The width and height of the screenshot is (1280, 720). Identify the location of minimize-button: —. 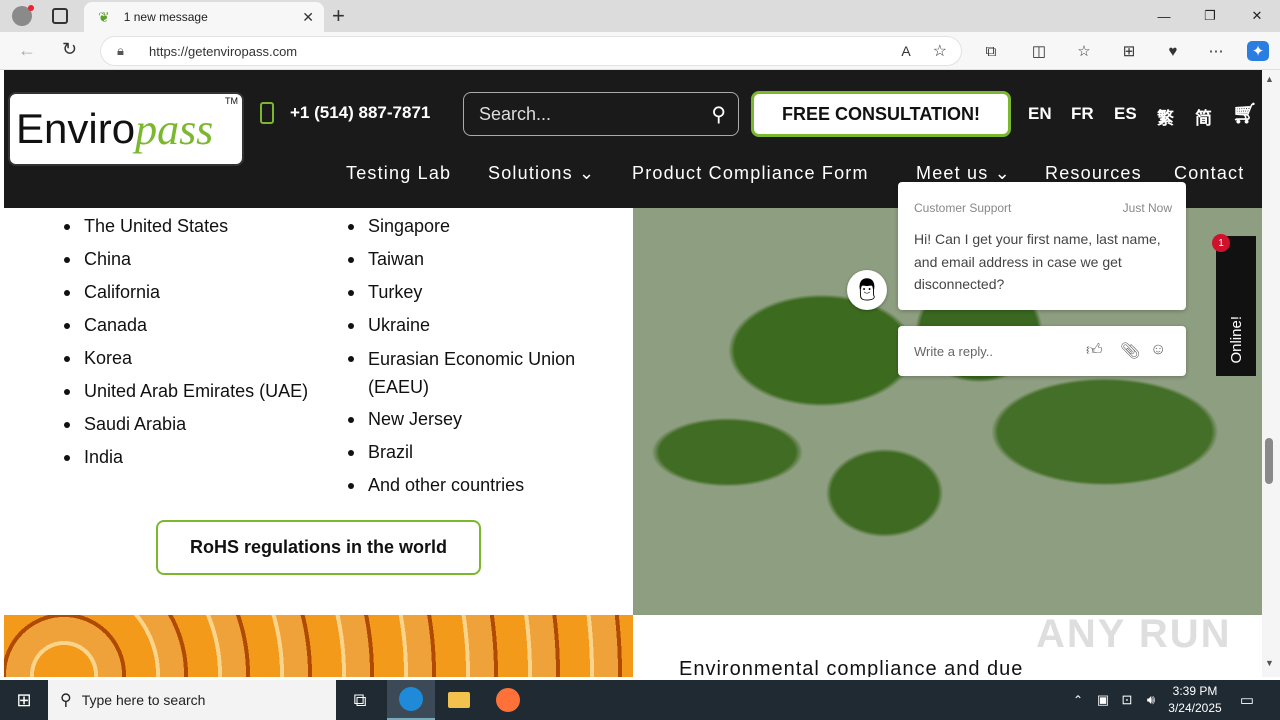
(1164, 16).